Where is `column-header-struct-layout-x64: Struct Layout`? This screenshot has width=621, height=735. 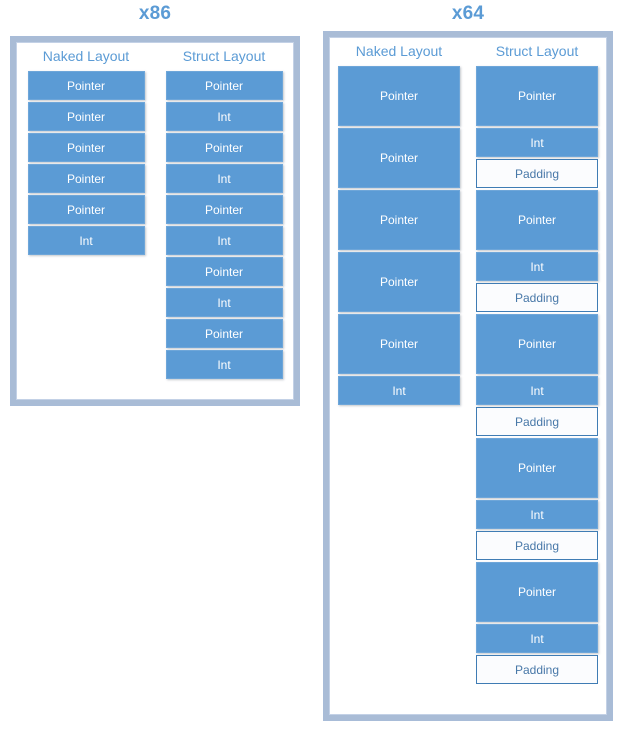 column-header-struct-layout-x64: Struct Layout is located at coordinates (537, 51).